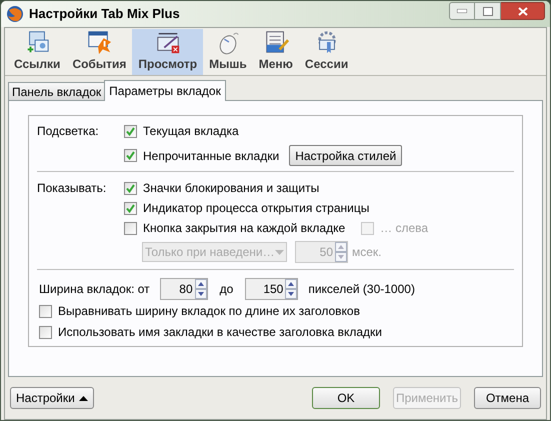  Describe the element at coordinates (57, 91) in the screenshot. I see `tab: Панель вкладок` at that location.